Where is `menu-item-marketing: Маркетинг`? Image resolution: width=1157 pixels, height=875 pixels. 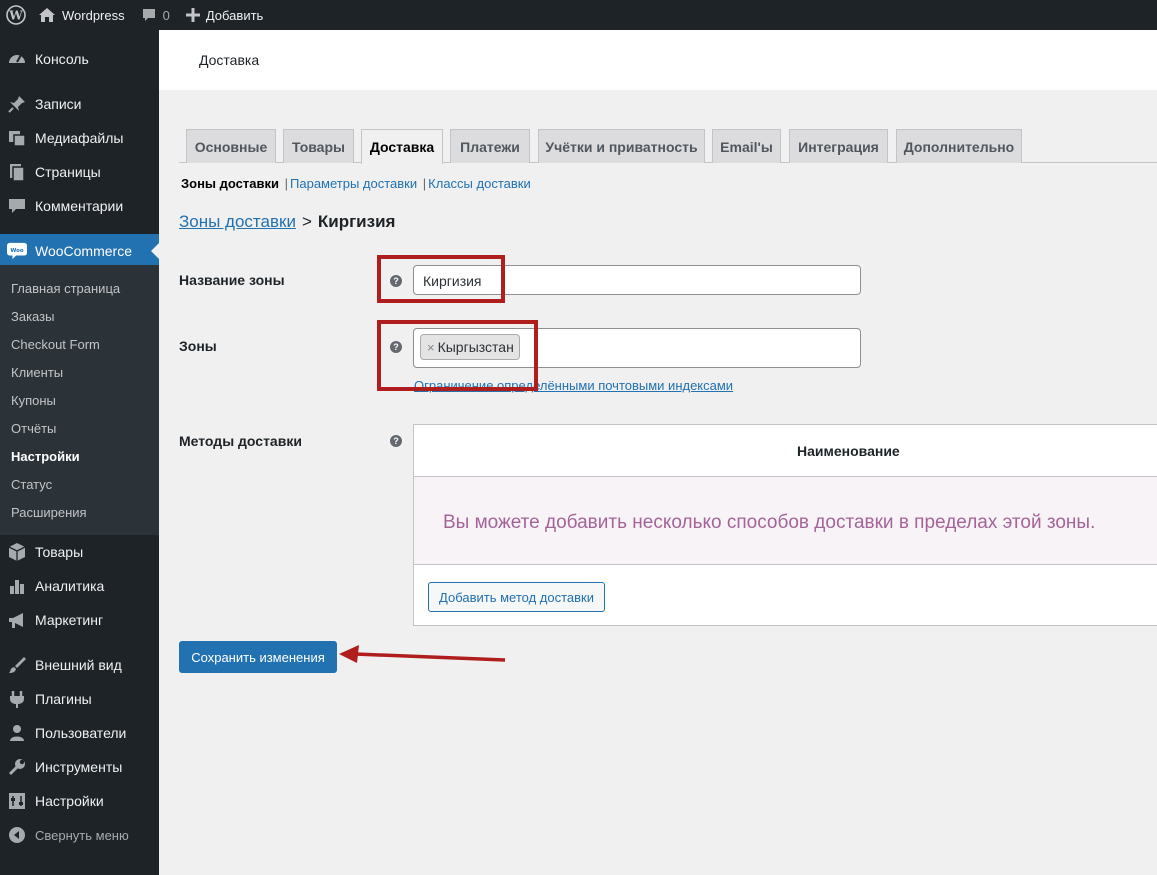 menu-item-marketing: Маркетинг is located at coordinates (79, 620).